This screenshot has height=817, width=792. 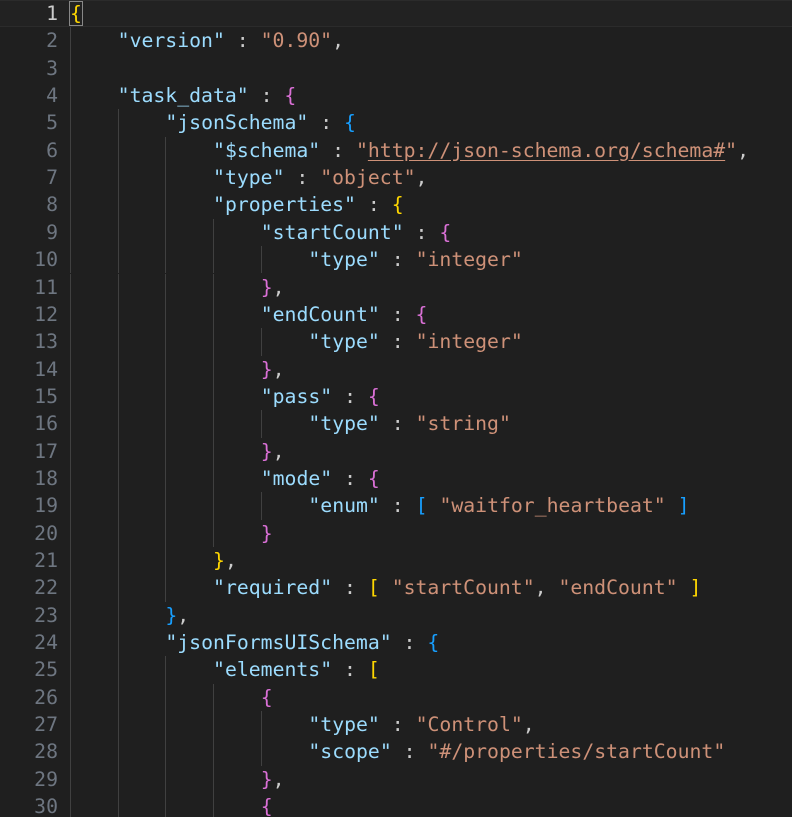 I want to click on code-text: {, so click(x=267, y=805).